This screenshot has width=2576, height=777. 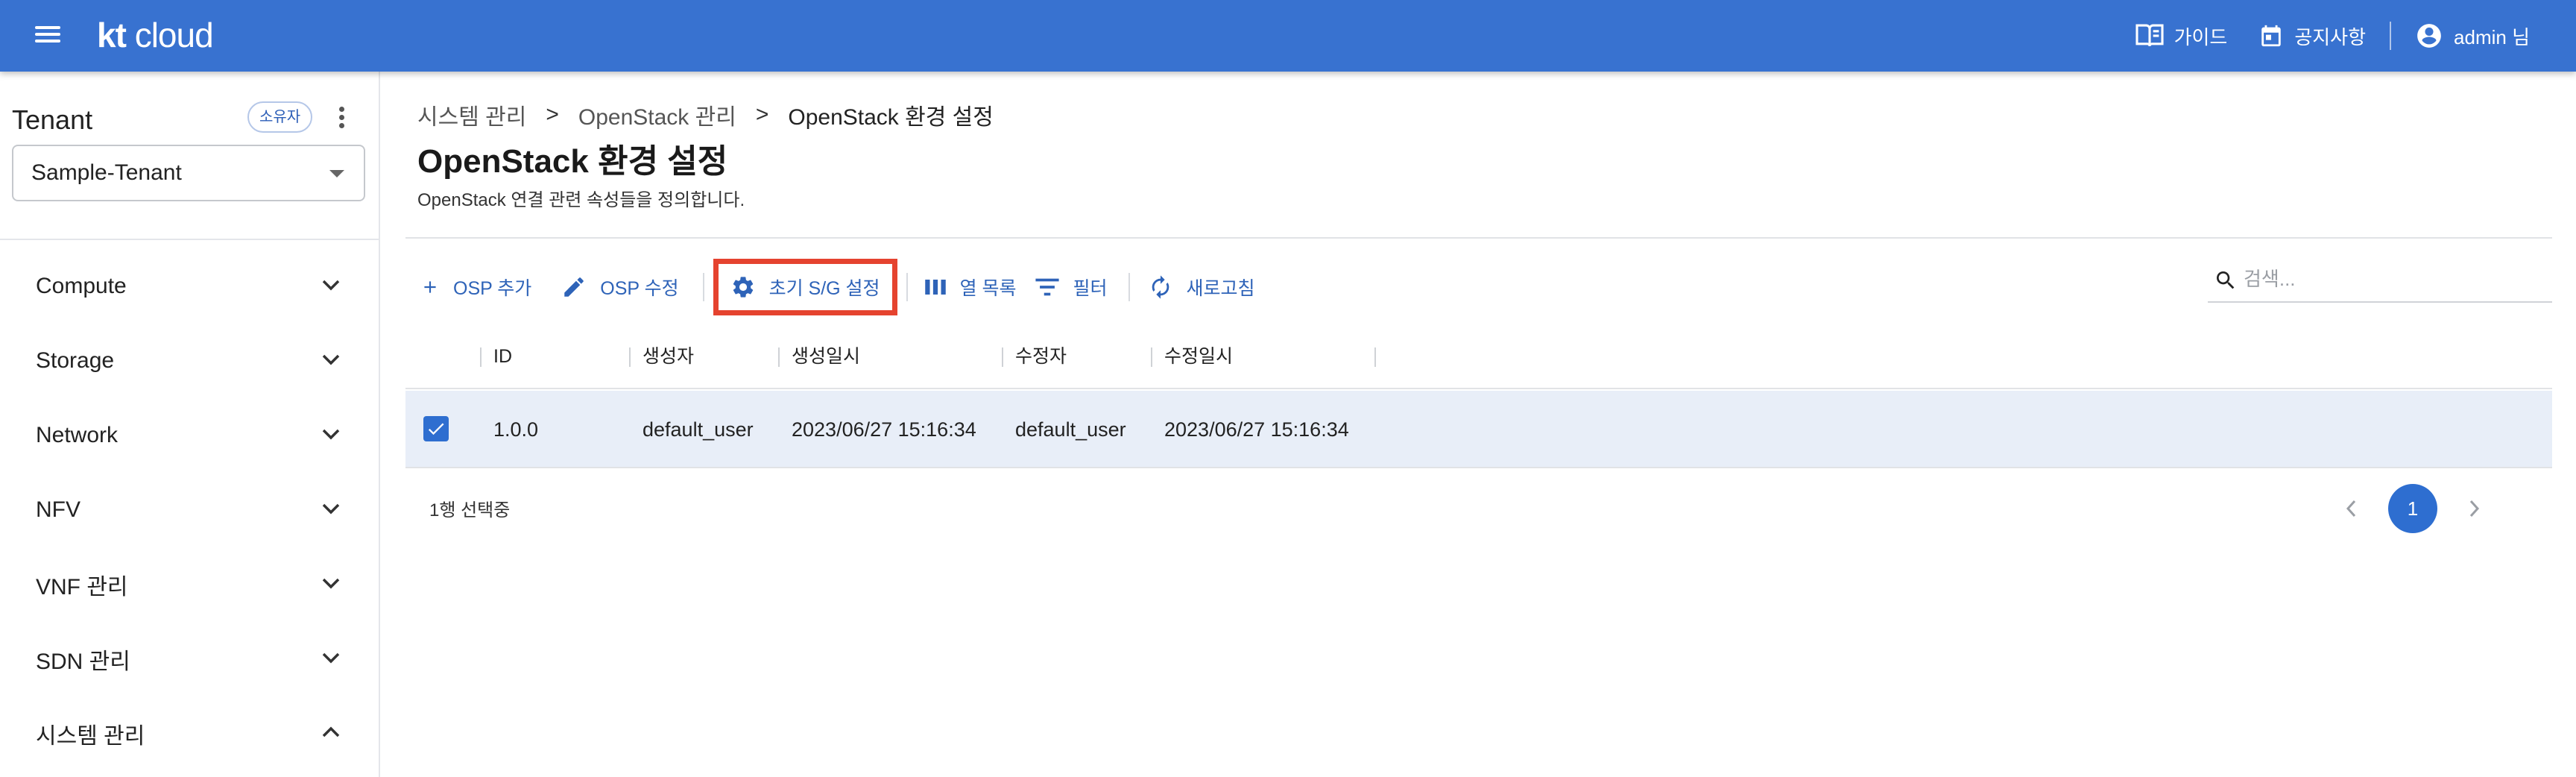 I want to click on page-title: OpenStack 환경 설정, so click(x=572, y=161).